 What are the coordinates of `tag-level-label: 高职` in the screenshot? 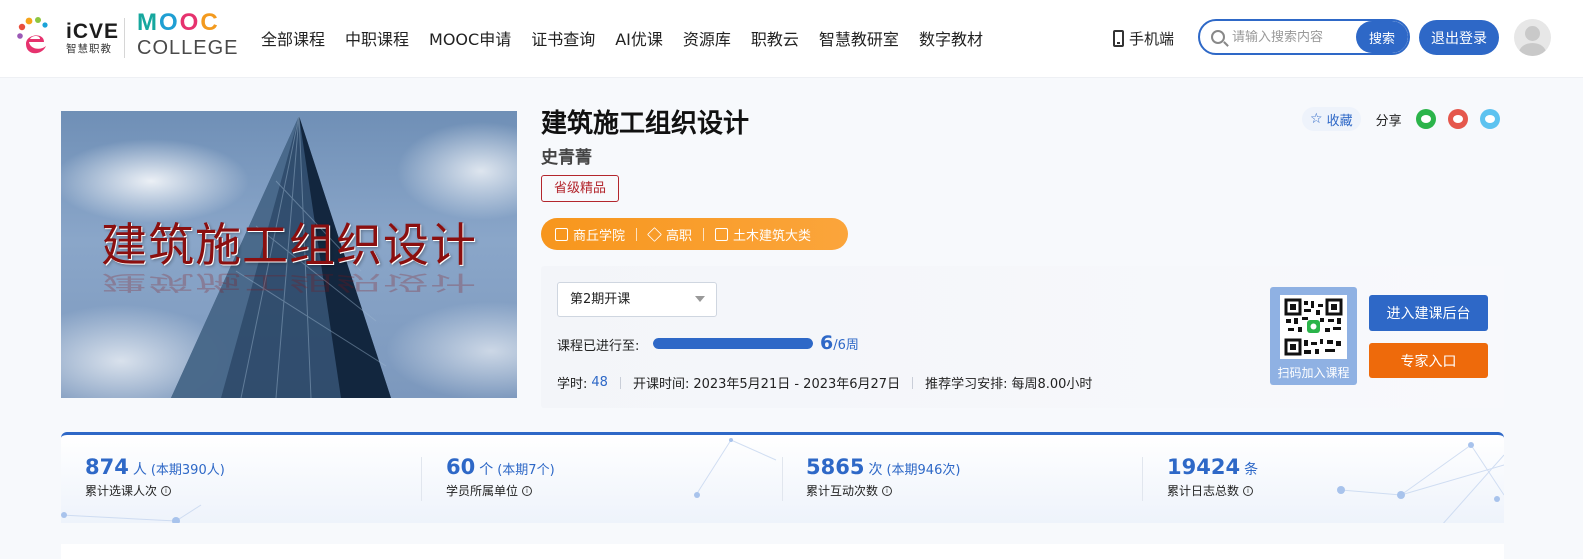 It's located at (679, 236).